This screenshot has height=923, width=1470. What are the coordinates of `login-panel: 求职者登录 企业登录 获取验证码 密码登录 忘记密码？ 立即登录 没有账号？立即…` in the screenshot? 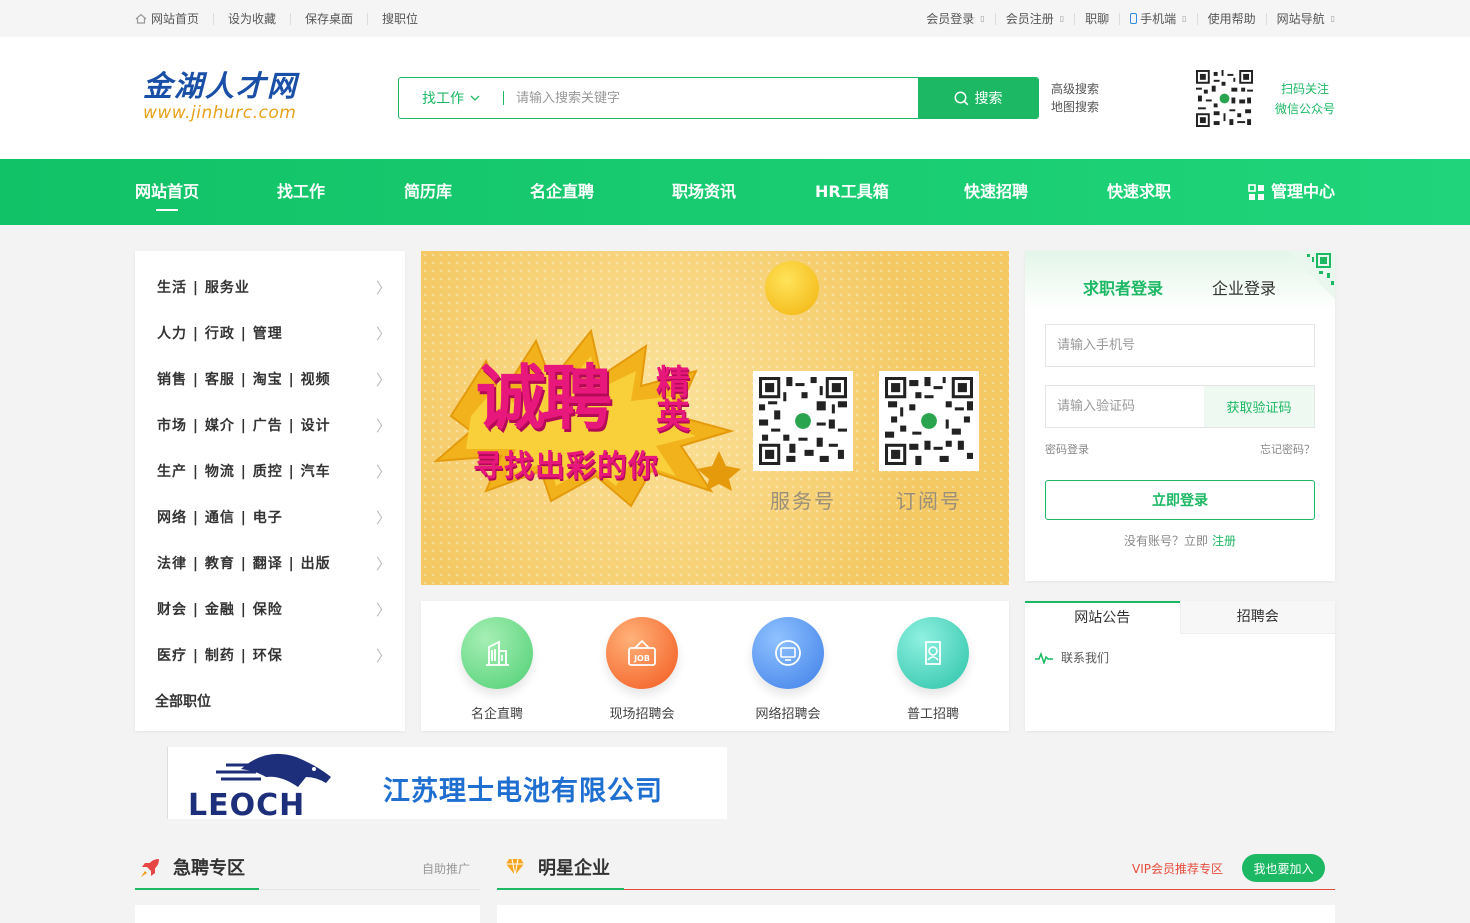 It's located at (1180, 416).